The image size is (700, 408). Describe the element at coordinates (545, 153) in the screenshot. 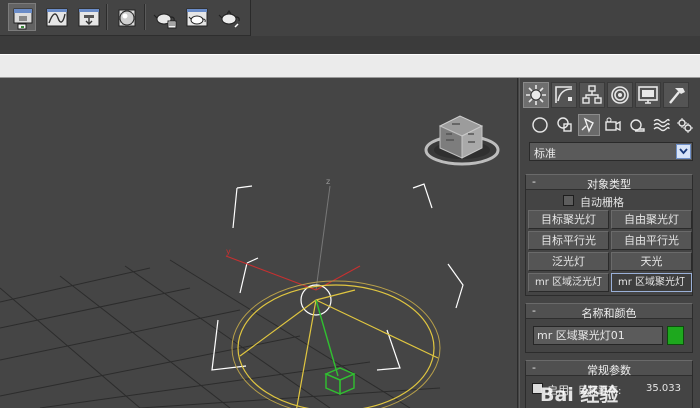

I see `dropdown-value: 标准` at that location.